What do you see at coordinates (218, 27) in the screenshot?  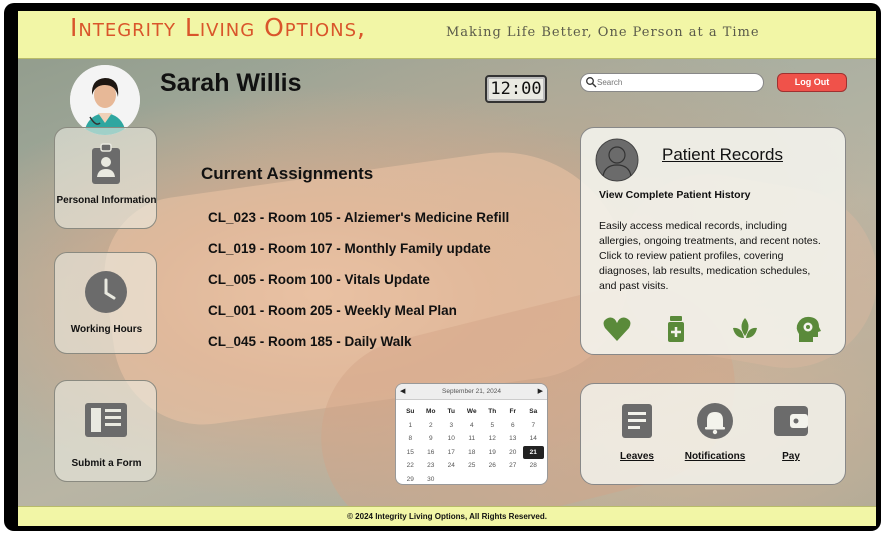 I see `brand-title: Integrity Living Options,` at bounding box center [218, 27].